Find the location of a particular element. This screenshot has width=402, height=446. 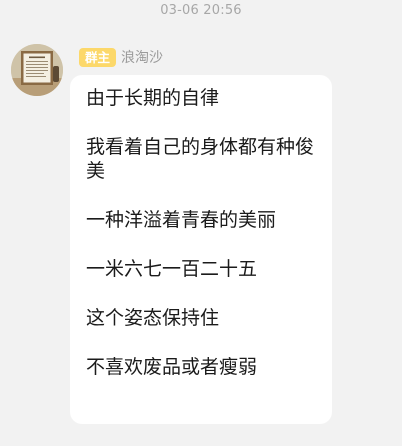

sender-info: 群主 浪淘沙 is located at coordinates (121, 57).